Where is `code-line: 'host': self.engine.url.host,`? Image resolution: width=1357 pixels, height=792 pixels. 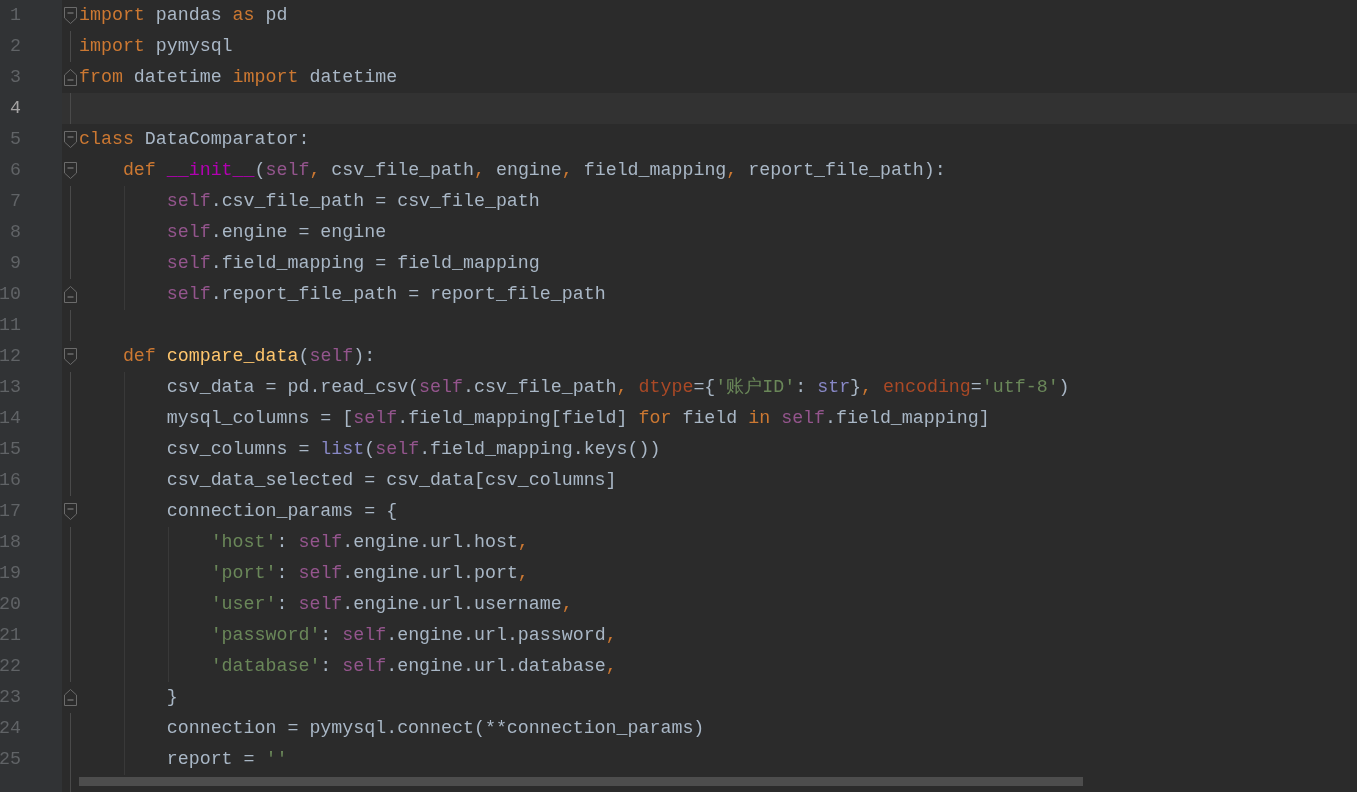 code-line: 'host': self.engine.url.host, is located at coordinates (369, 542).